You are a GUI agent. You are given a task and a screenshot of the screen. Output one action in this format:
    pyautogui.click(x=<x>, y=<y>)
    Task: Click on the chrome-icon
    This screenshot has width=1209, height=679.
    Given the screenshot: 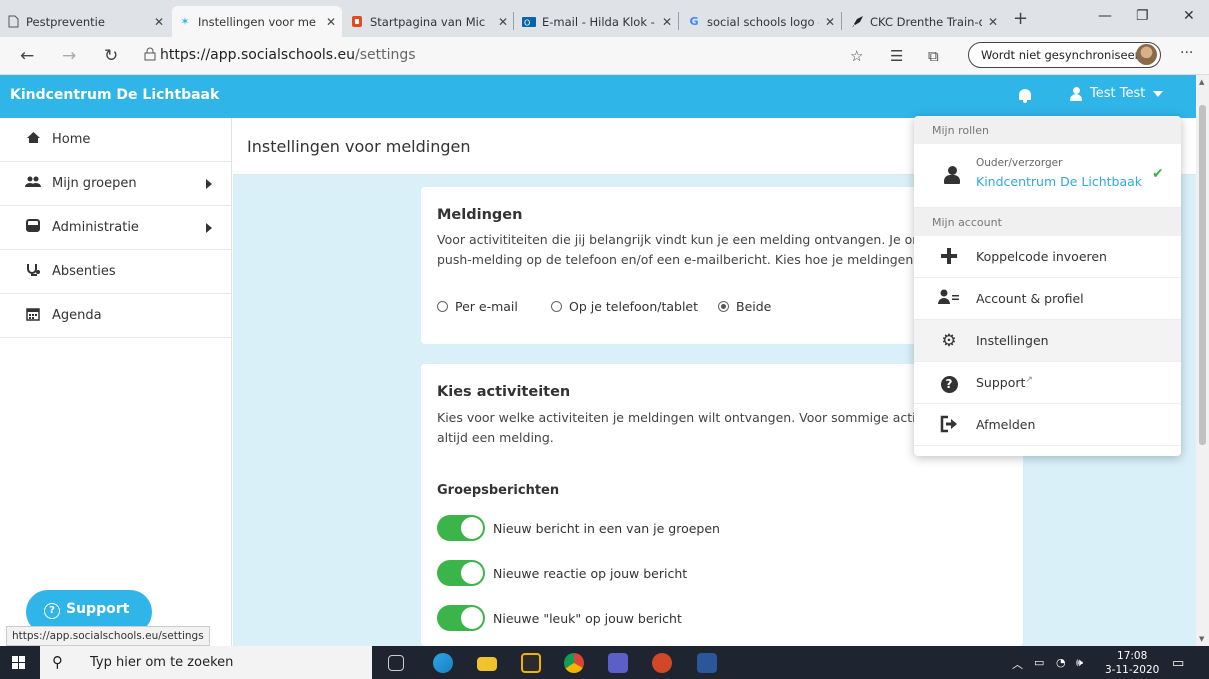 What is the action you would take?
    pyautogui.click(x=574, y=663)
    